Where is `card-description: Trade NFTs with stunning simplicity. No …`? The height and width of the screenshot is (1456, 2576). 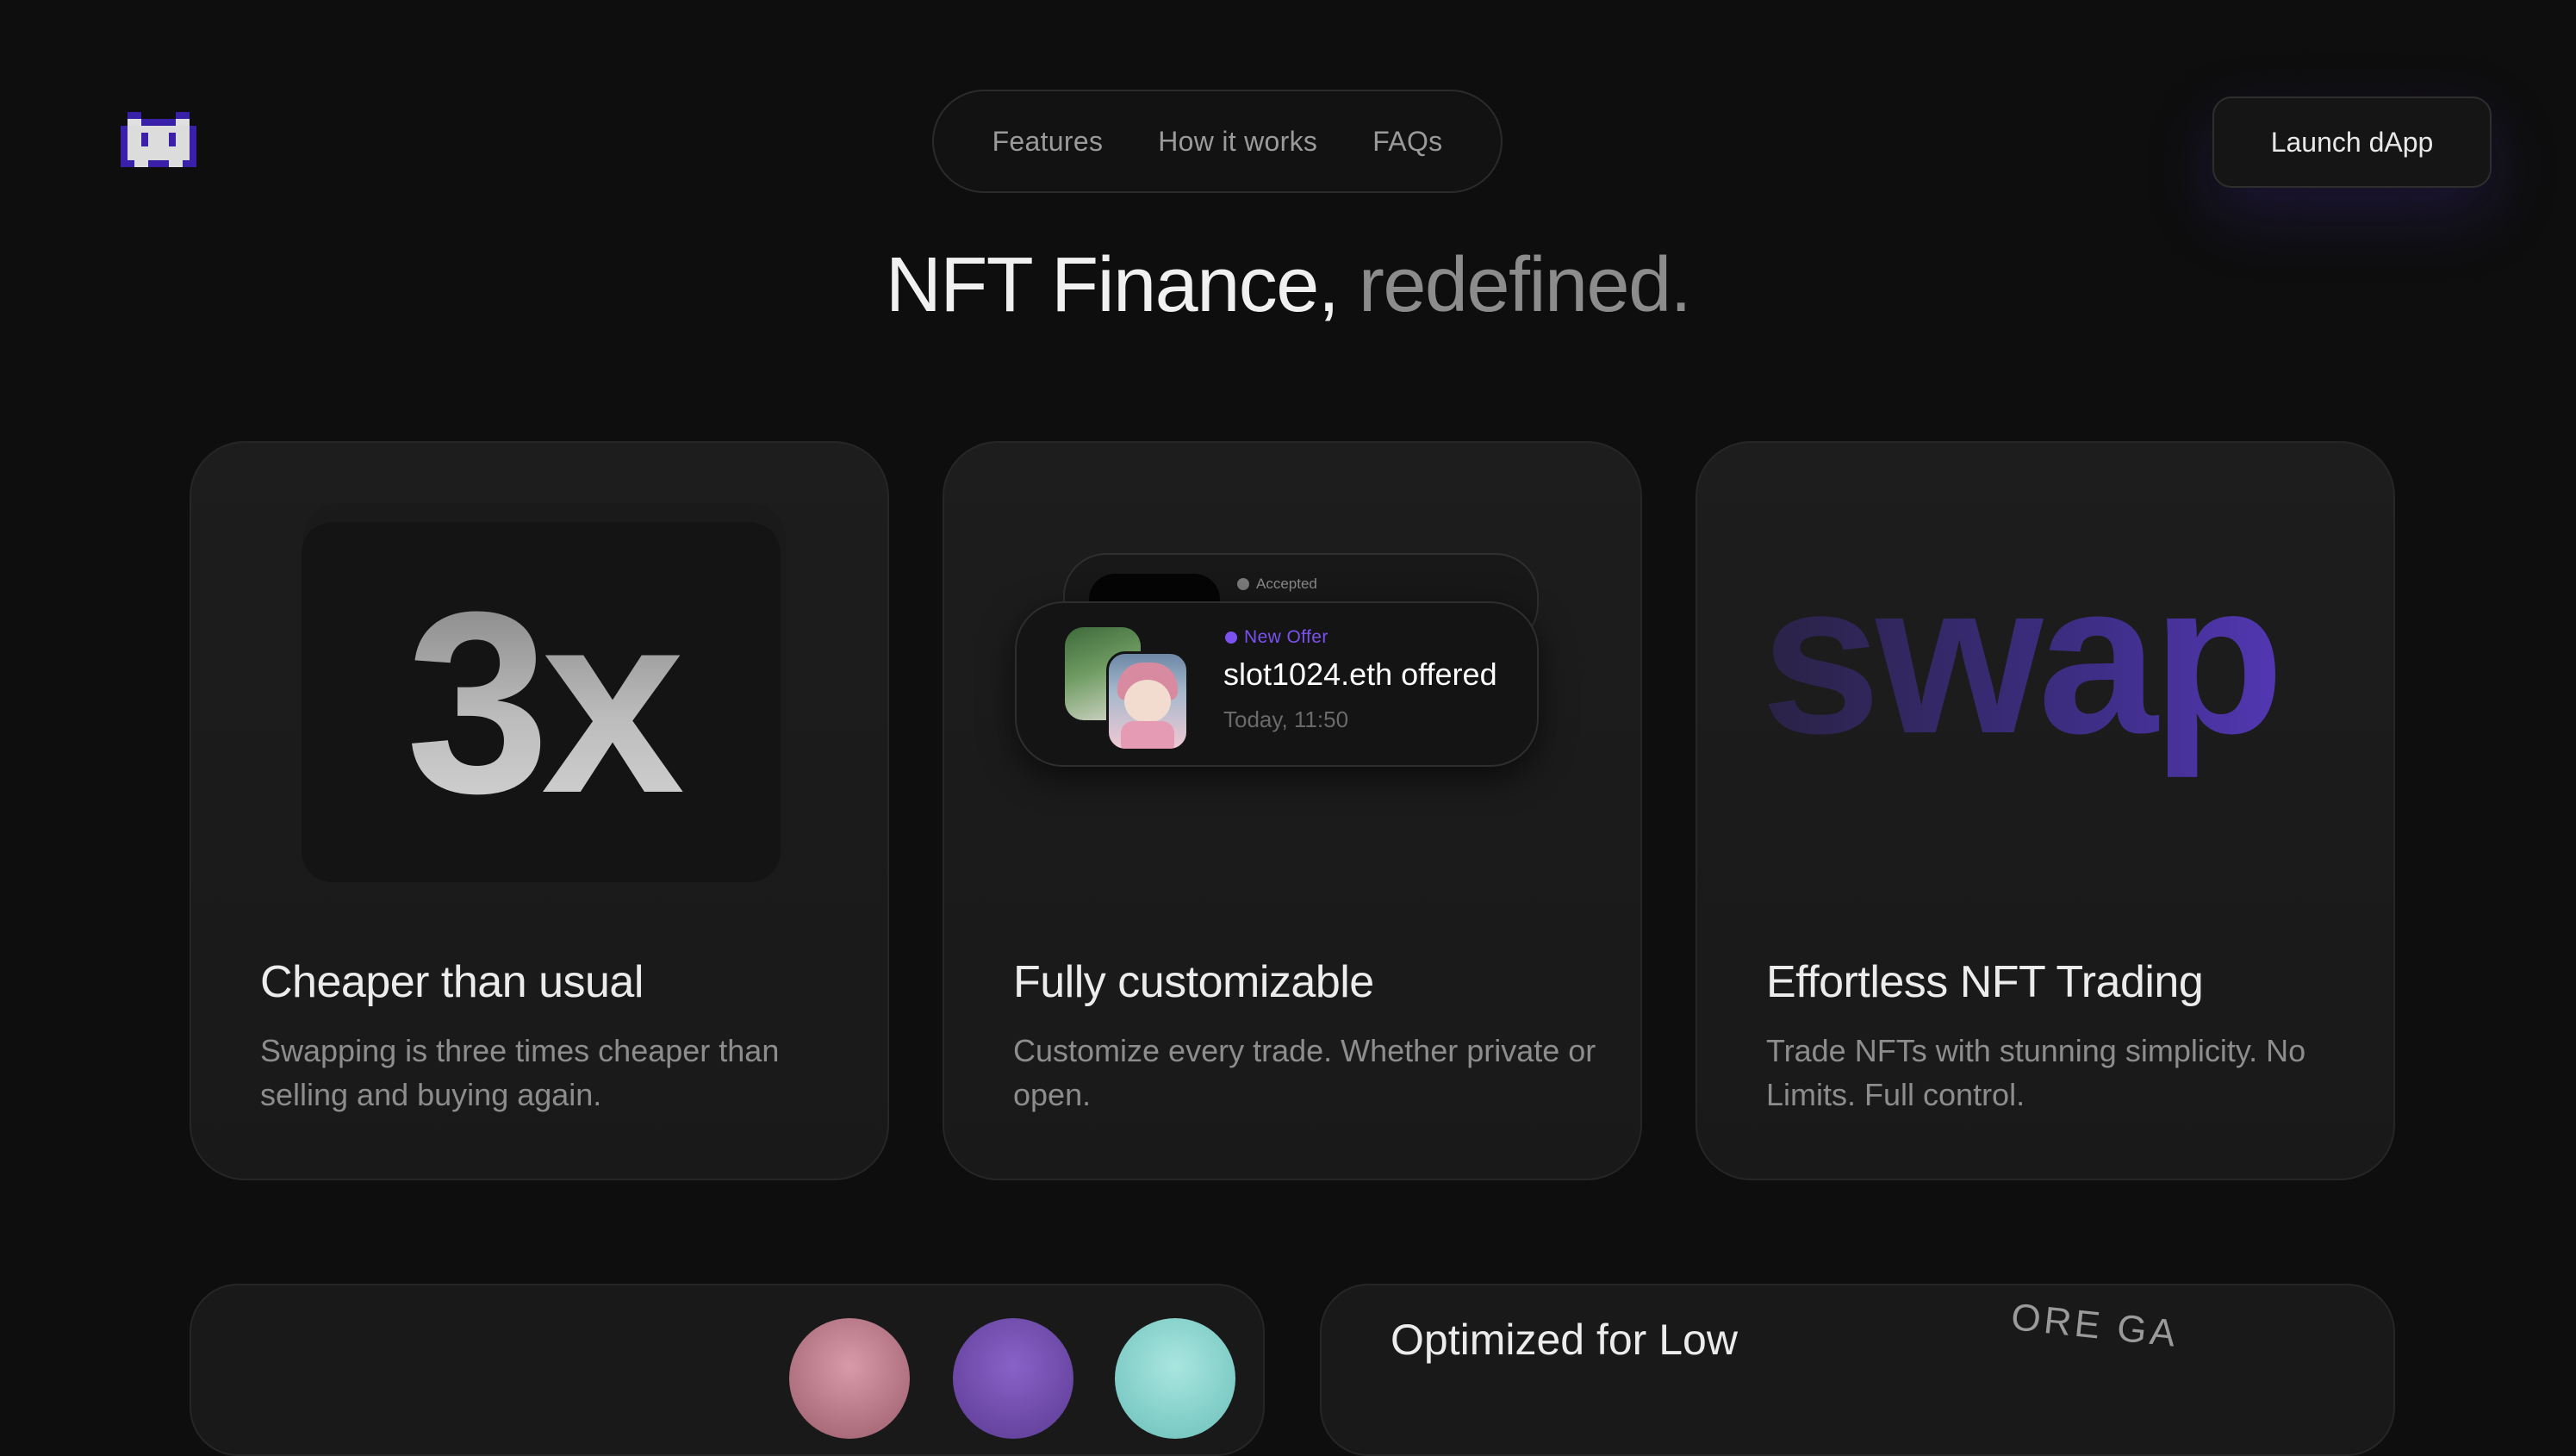
card-description: Trade NFTs with stunning simplicity. No … is located at coordinates (2036, 1073).